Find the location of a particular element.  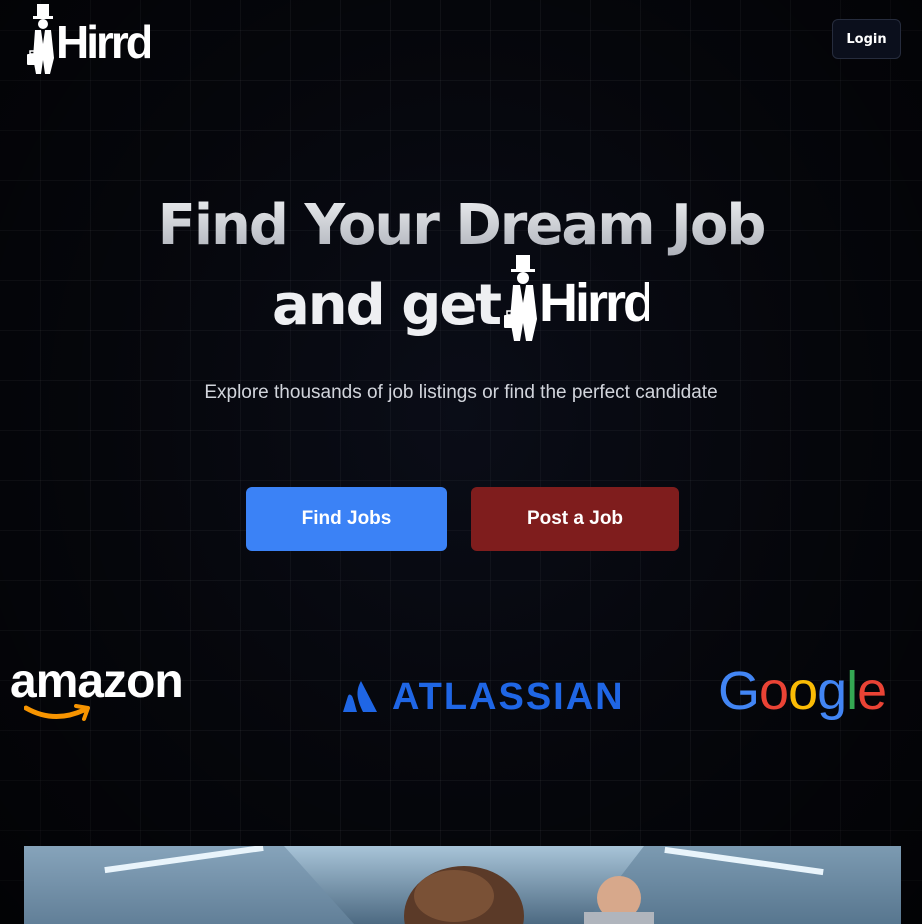

google-logo: Google is located at coordinates (805, 695).